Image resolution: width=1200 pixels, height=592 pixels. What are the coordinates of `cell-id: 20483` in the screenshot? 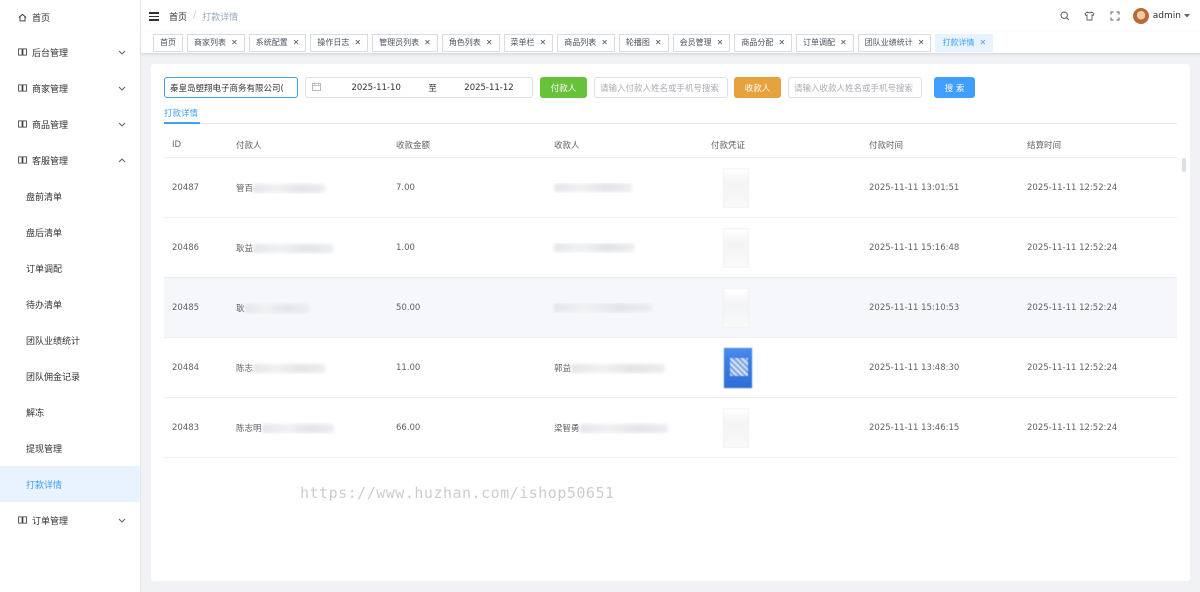 It's located at (196, 428).